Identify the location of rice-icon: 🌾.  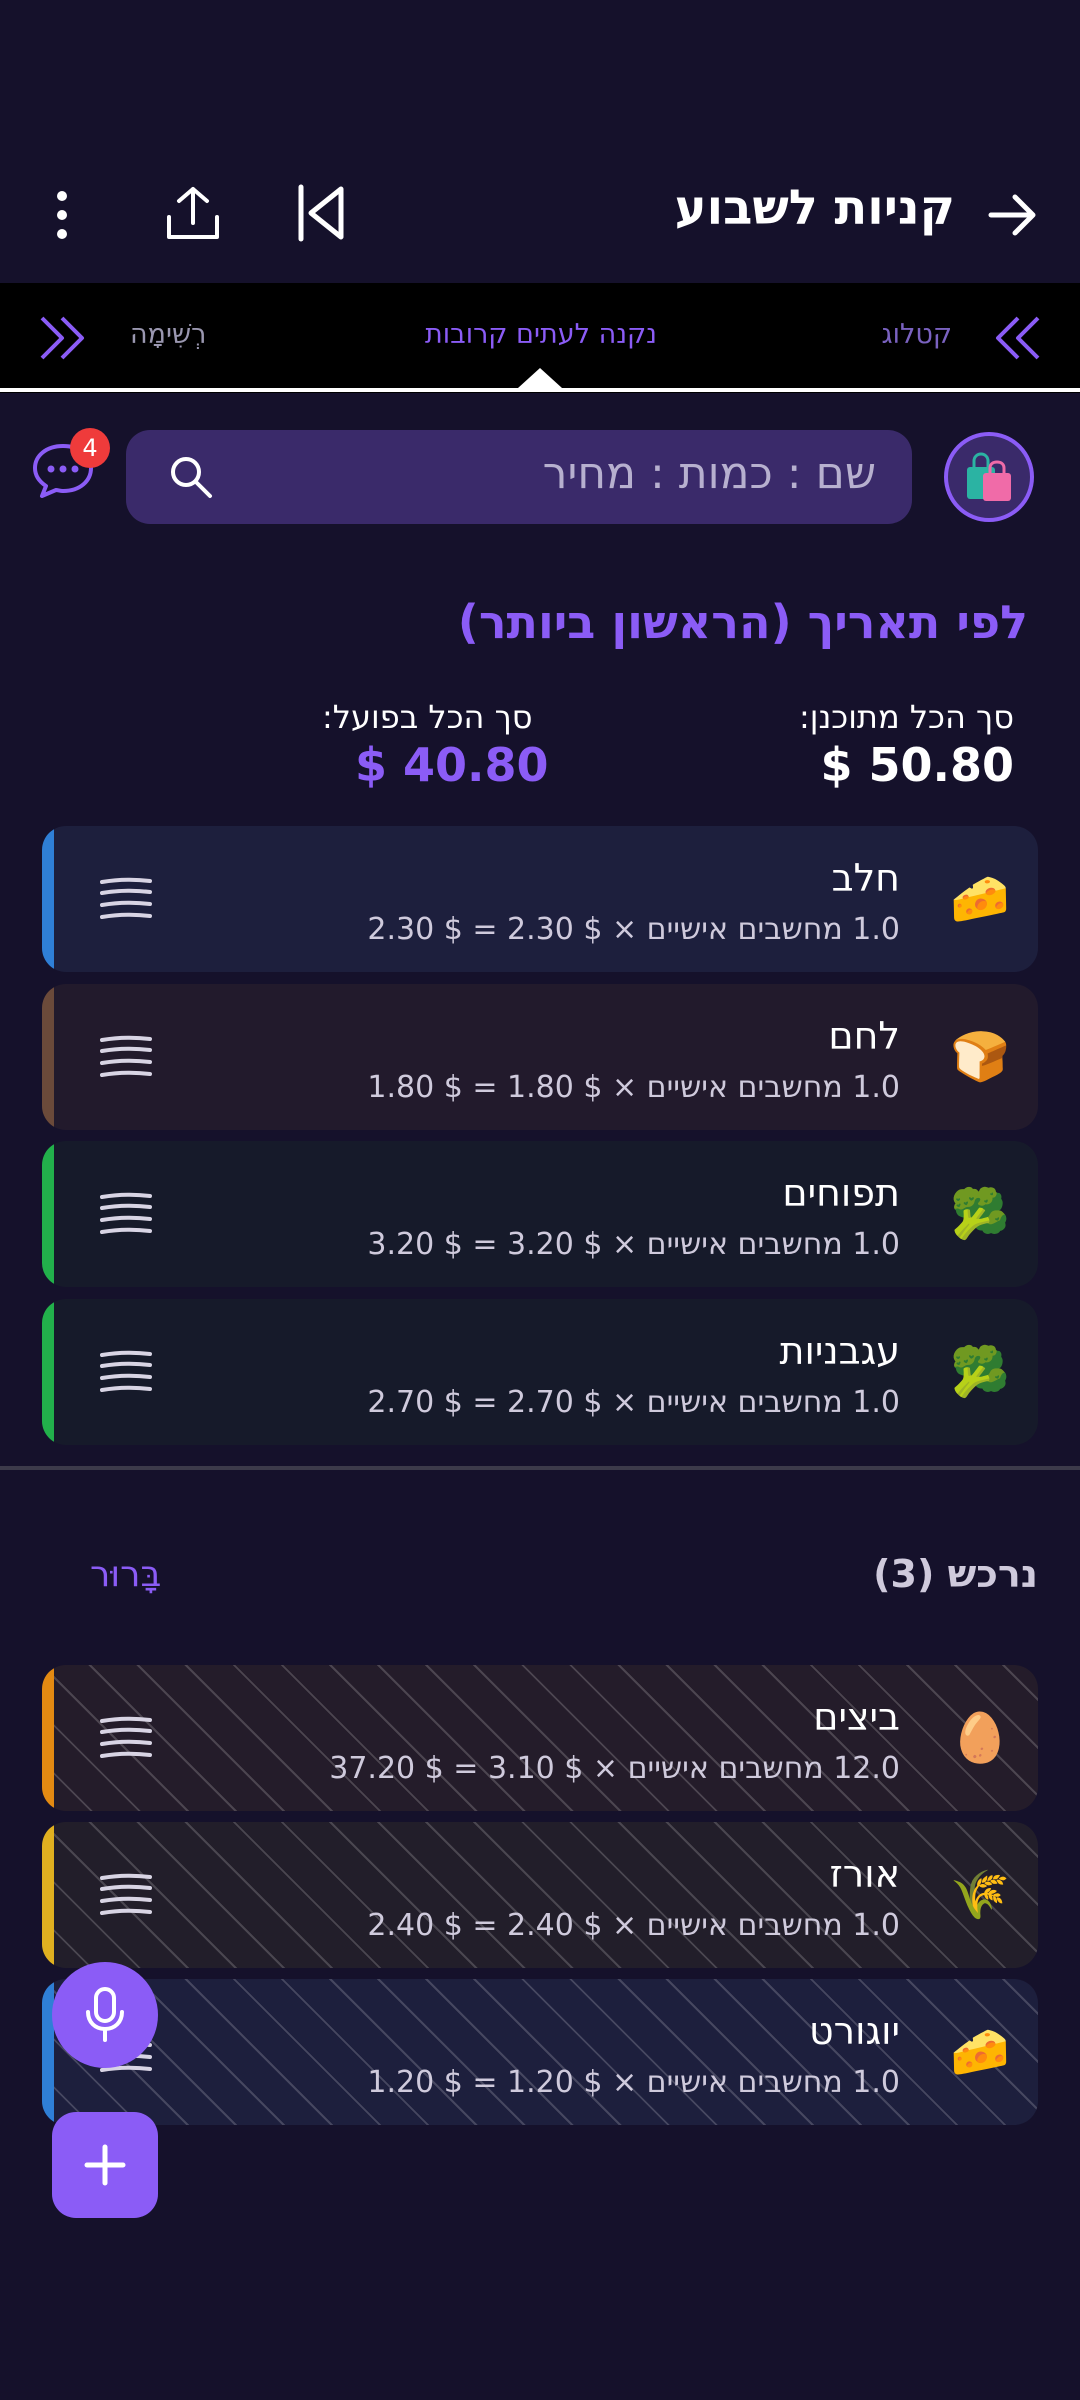
(980, 1895).